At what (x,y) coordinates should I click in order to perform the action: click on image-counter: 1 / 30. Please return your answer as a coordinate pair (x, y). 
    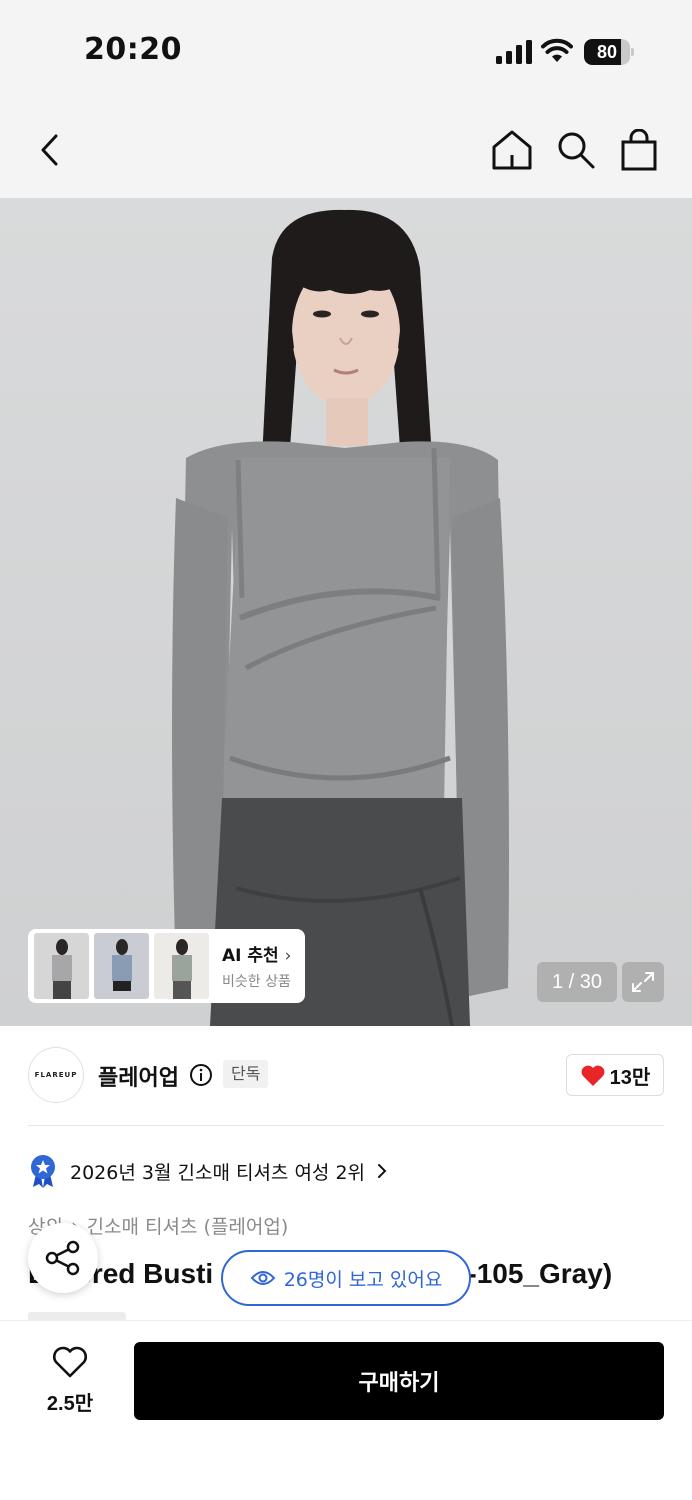
    Looking at the image, I should click on (577, 982).